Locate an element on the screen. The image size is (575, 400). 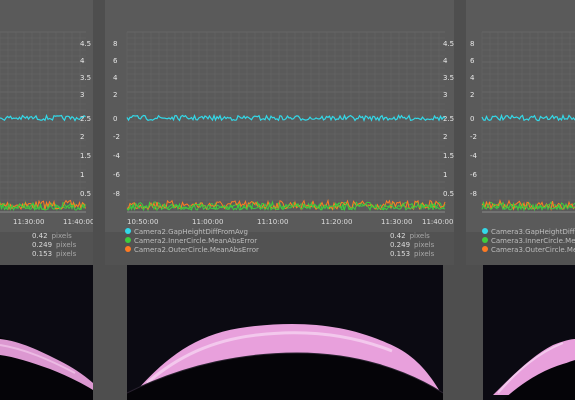
legend-label: Camera3.InnerCircle.MeanAbsError is located at coordinates (533, 241).